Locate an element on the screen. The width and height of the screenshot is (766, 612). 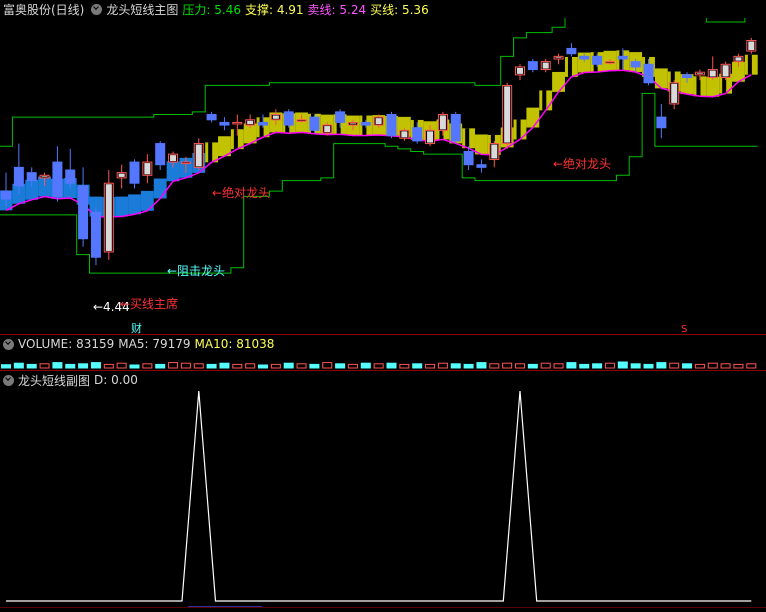
annotation-cai: 财 is located at coordinates (136, 328).